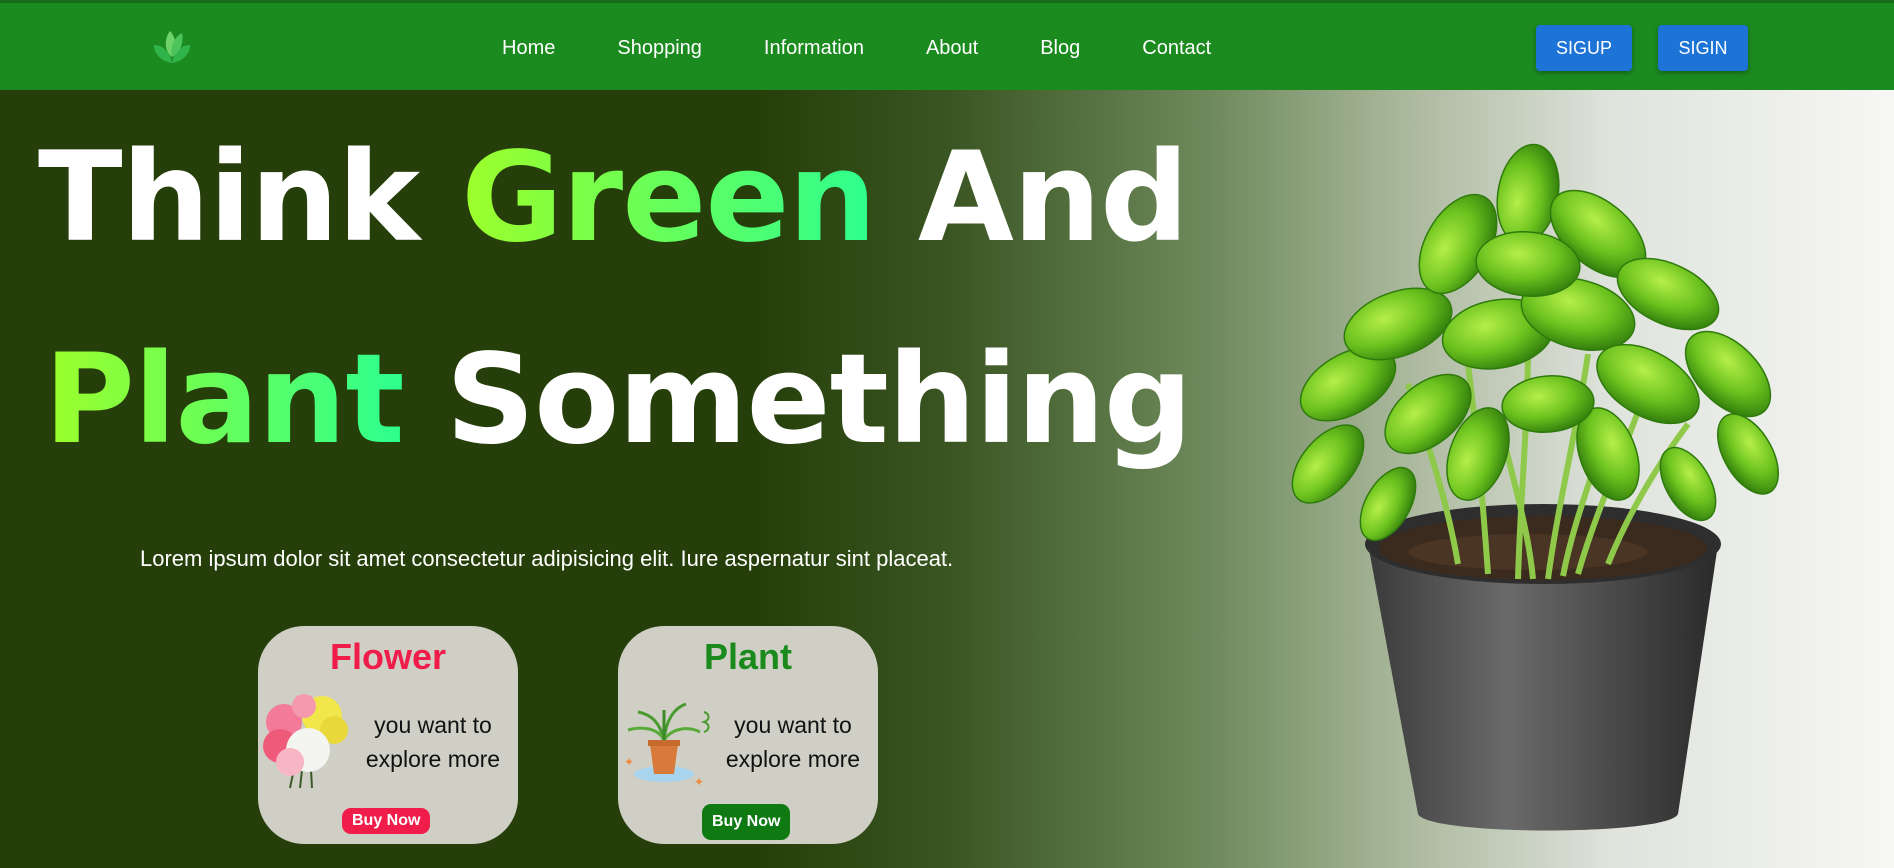 The image size is (1894, 868). I want to click on nav-link-contact: Contact, so click(1176, 48).